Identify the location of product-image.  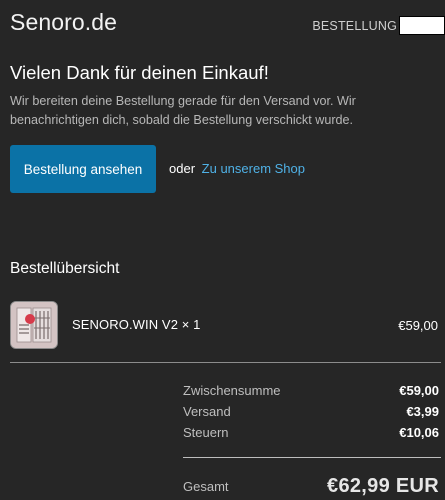
(34, 325).